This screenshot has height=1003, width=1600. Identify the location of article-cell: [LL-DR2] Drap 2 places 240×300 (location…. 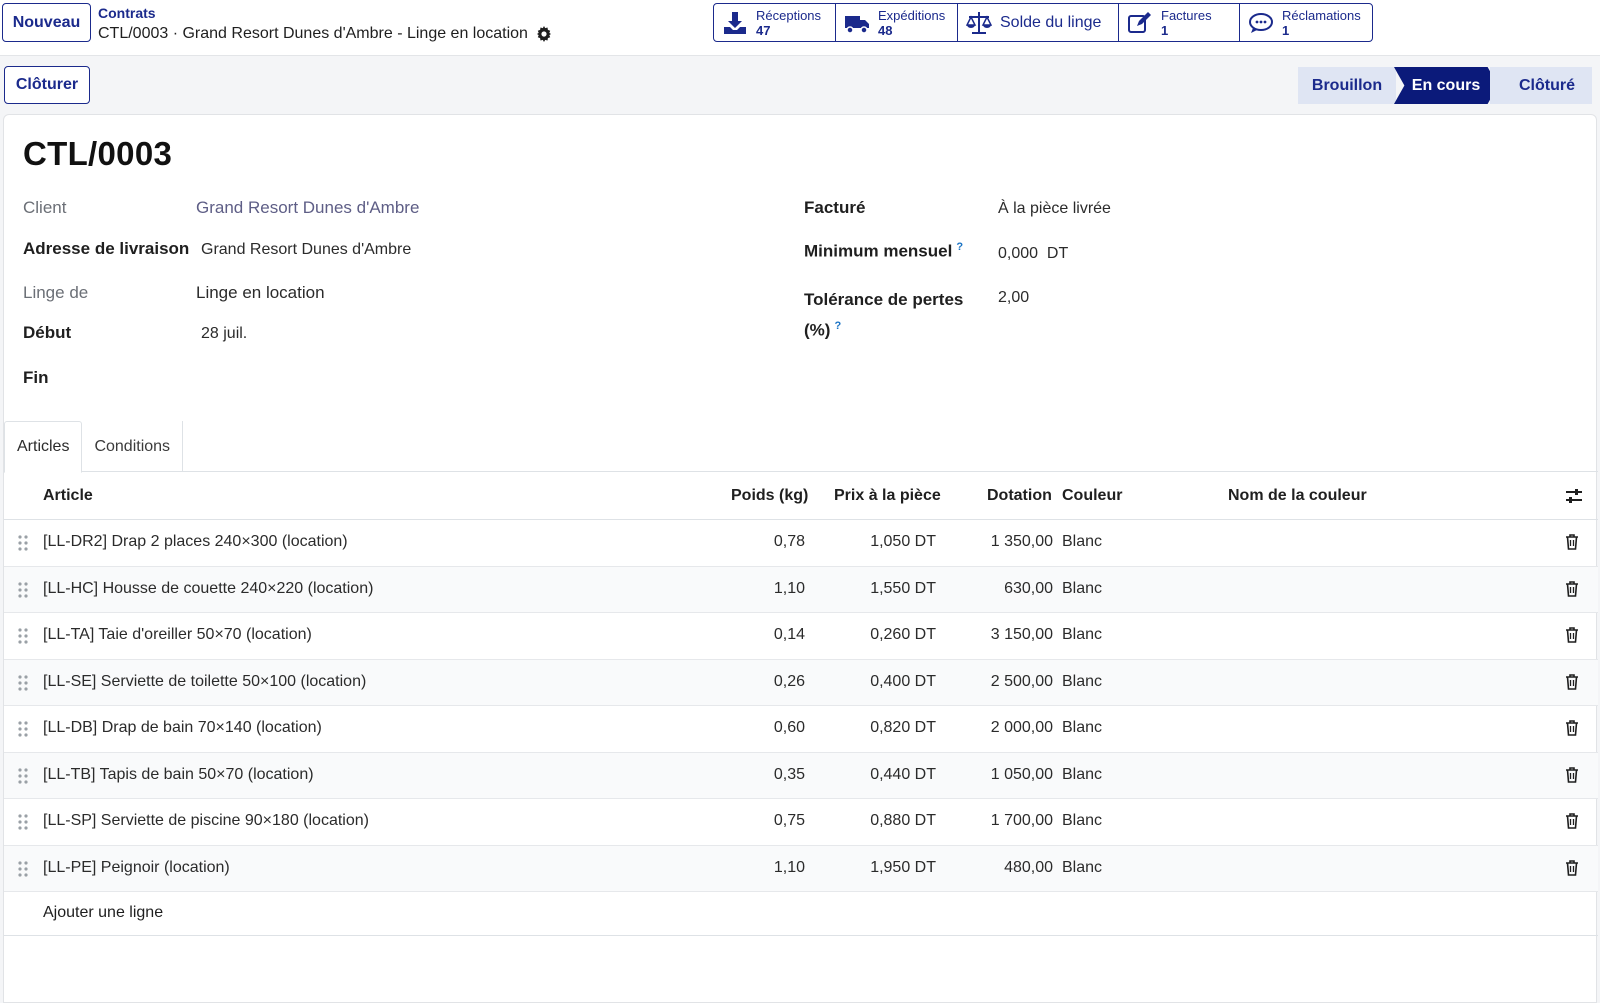
(195, 542).